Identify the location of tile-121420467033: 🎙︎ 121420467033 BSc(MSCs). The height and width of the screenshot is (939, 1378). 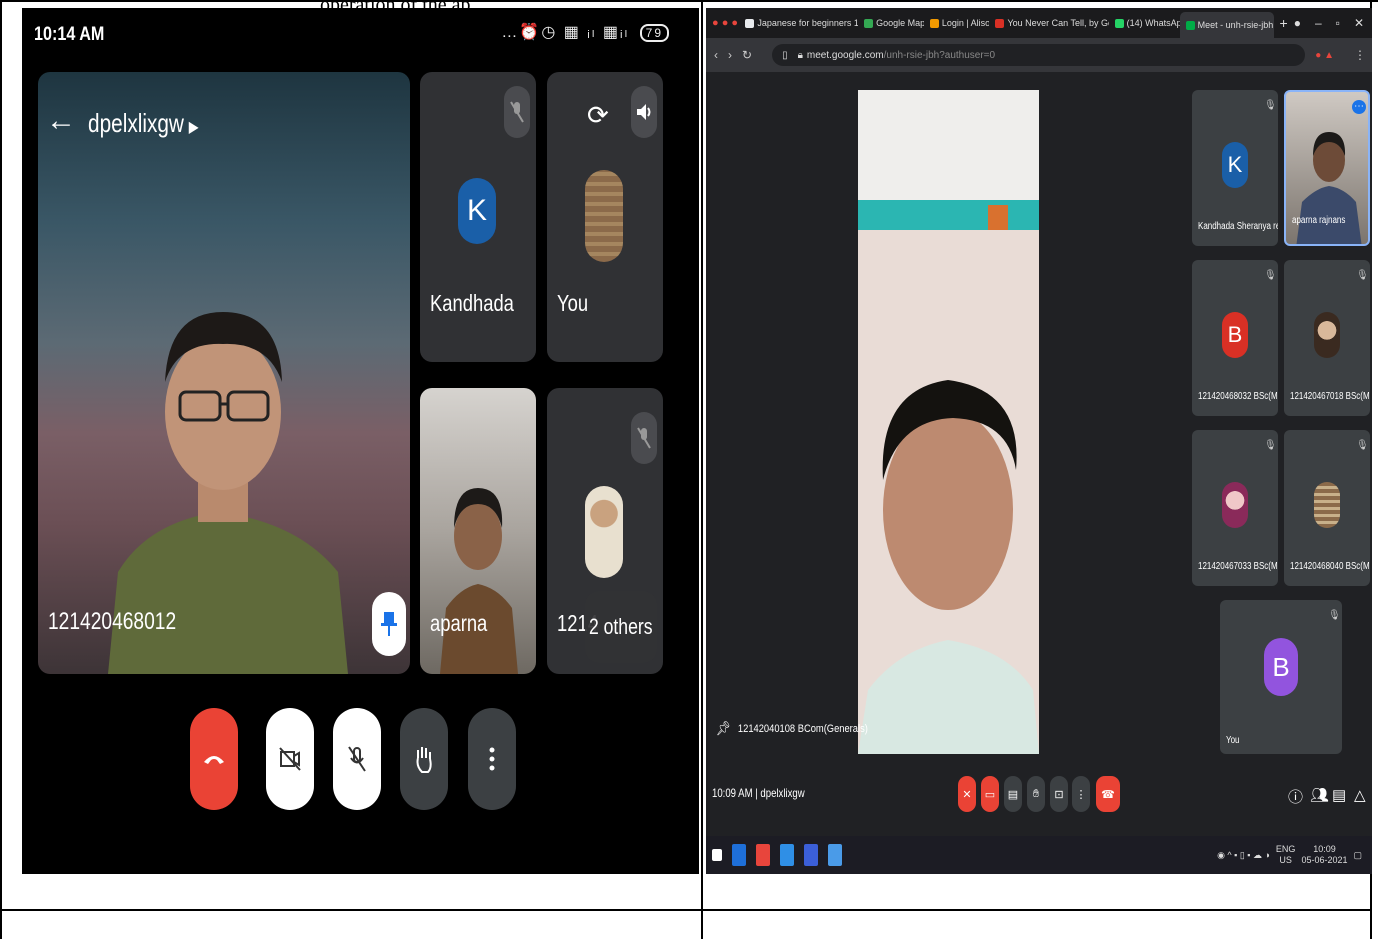
(1235, 508).